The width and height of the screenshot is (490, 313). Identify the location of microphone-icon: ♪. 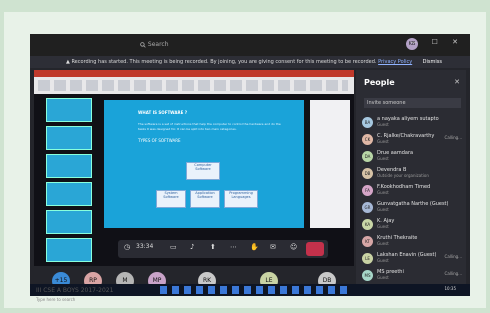
(192, 247).